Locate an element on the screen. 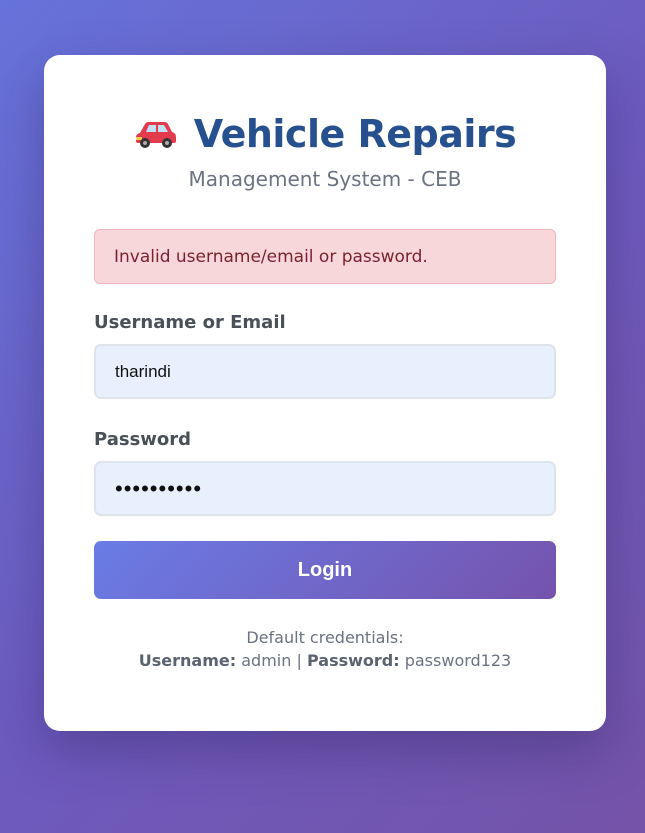  username-input is located at coordinates (325, 371).